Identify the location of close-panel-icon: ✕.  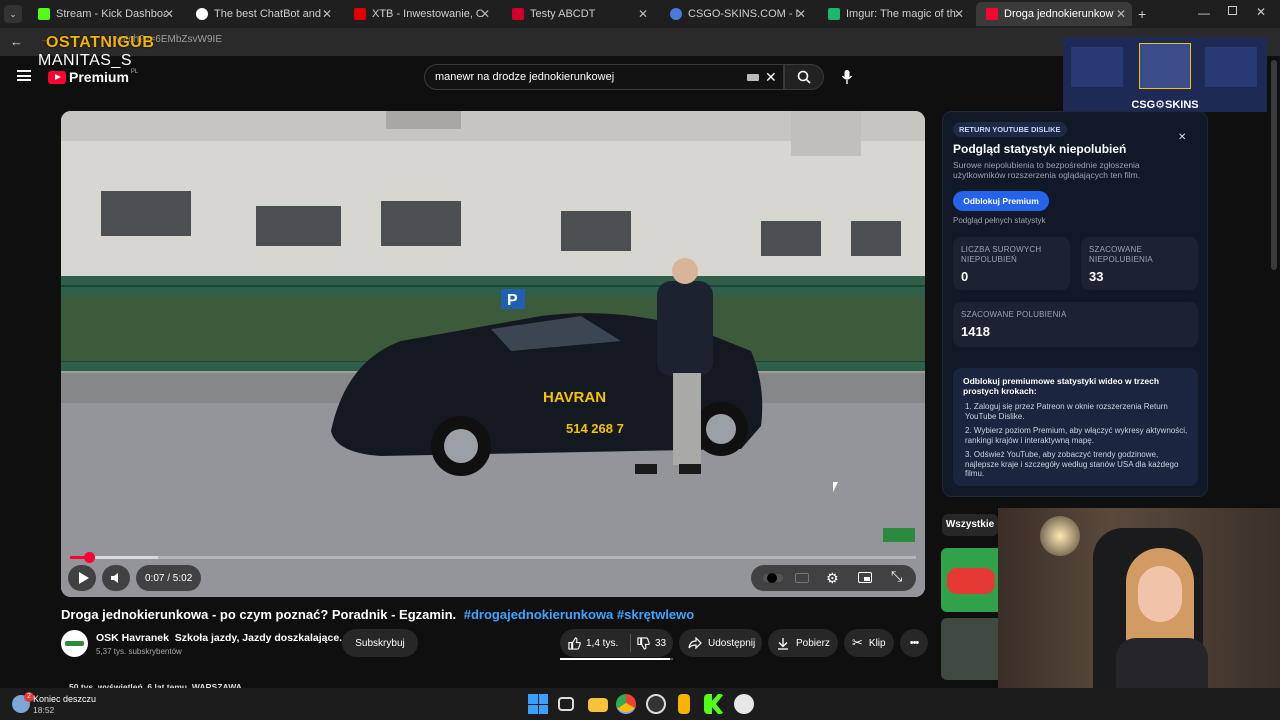
(1182, 137).